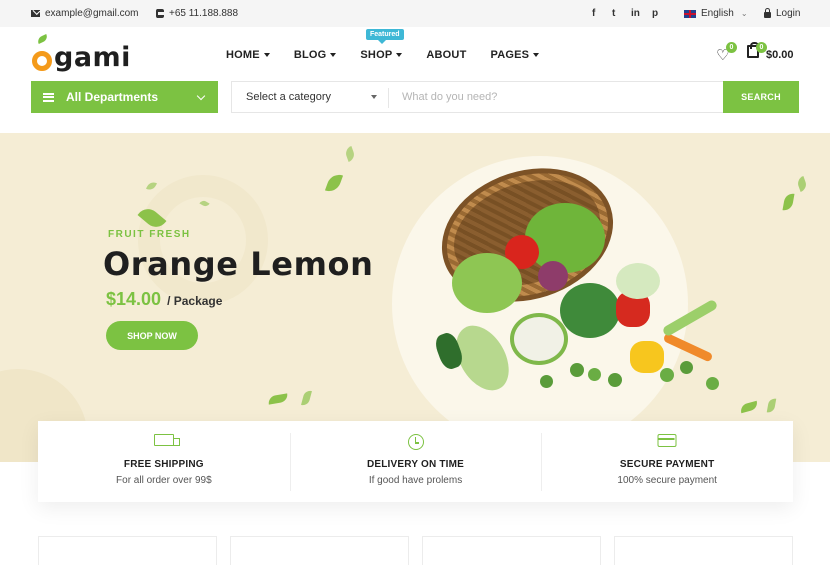 The image size is (830, 565). What do you see at coordinates (731, 47) in the screenshot?
I see `wishlist-count-badge: 0` at bounding box center [731, 47].